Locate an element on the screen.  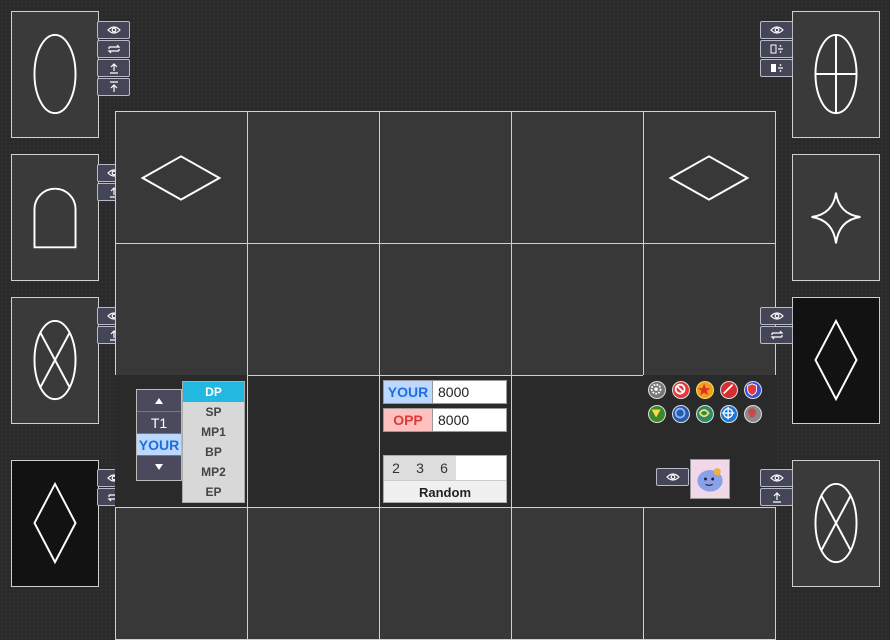
copy-divide-button is located at coordinates (776, 49).